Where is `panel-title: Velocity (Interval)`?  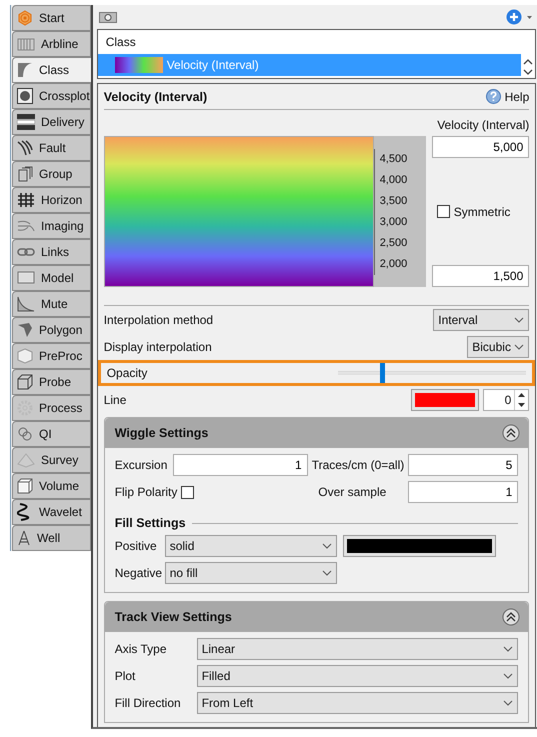 panel-title: Velocity (Interval) is located at coordinates (156, 97).